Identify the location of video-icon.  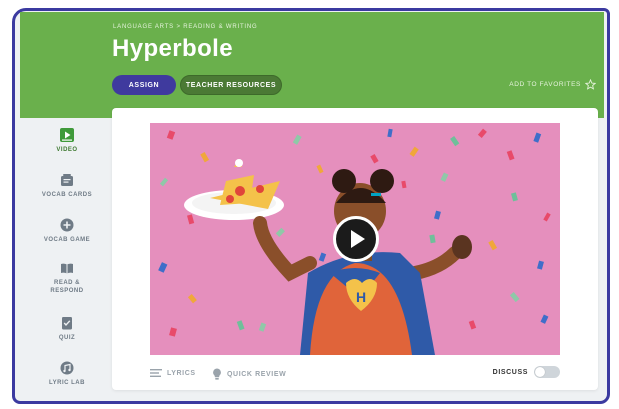
(67, 135).